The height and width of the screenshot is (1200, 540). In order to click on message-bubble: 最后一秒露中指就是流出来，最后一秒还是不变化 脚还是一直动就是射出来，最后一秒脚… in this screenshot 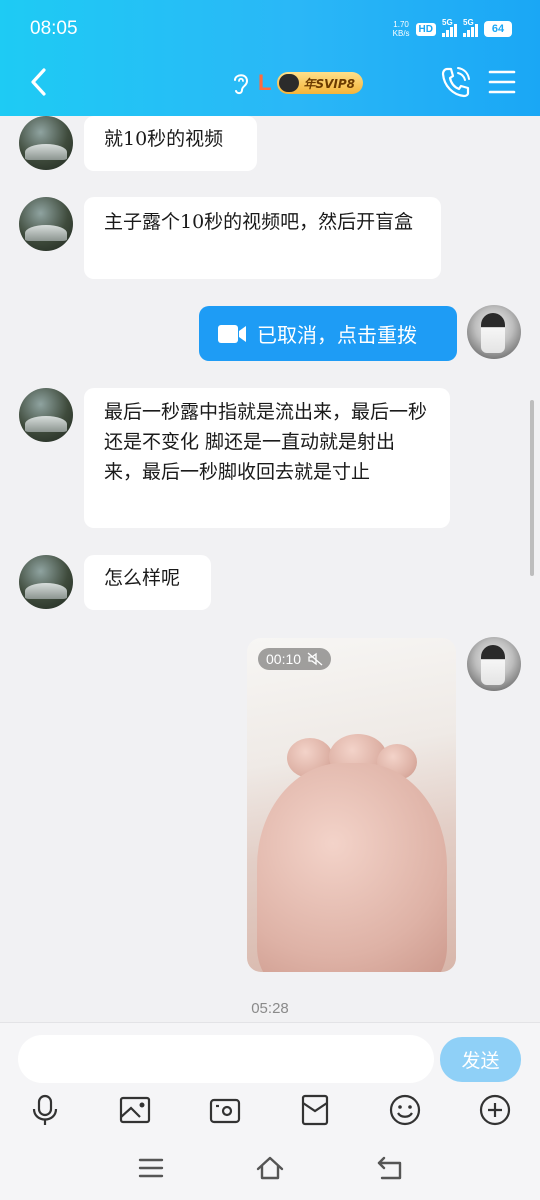, I will do `click(267, 458)`.